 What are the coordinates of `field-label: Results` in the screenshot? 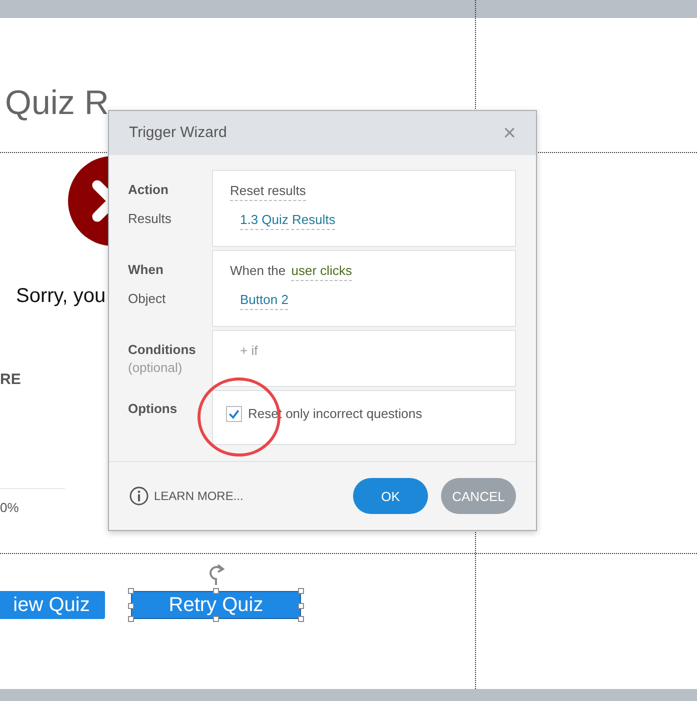 It's located at (150, 218).